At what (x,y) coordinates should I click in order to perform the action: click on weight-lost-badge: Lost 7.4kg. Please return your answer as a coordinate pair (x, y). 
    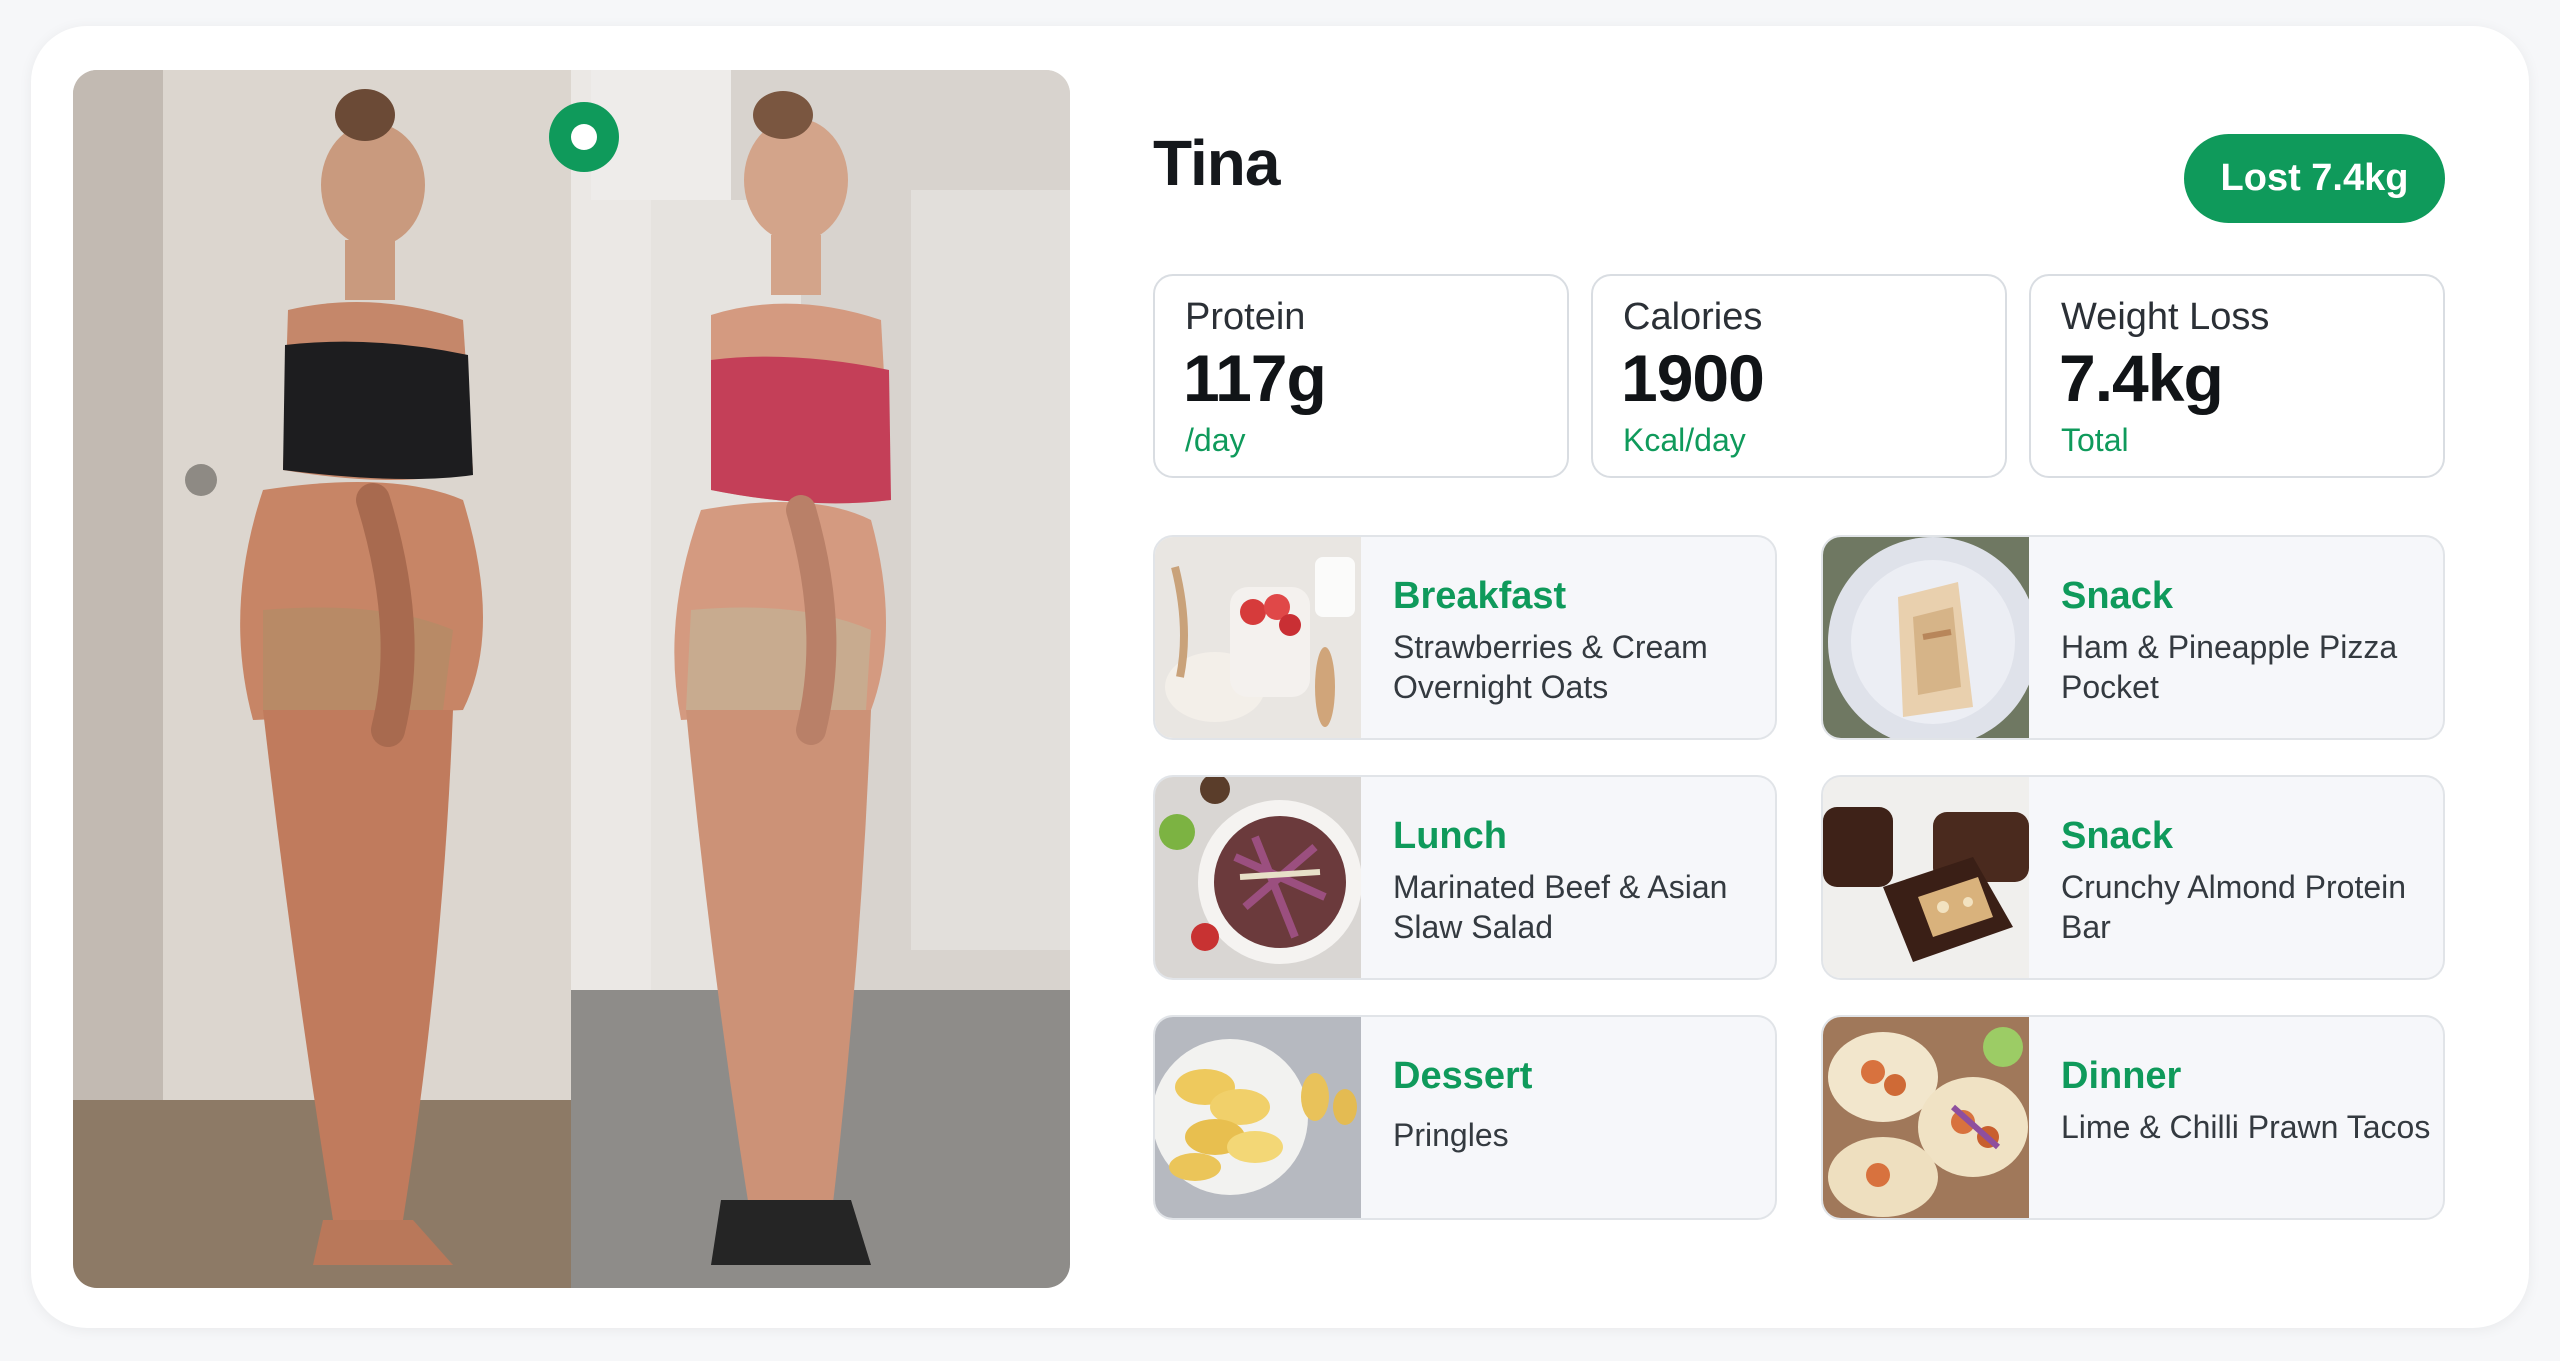
    Looking at the image, I should click on (2314, 178).